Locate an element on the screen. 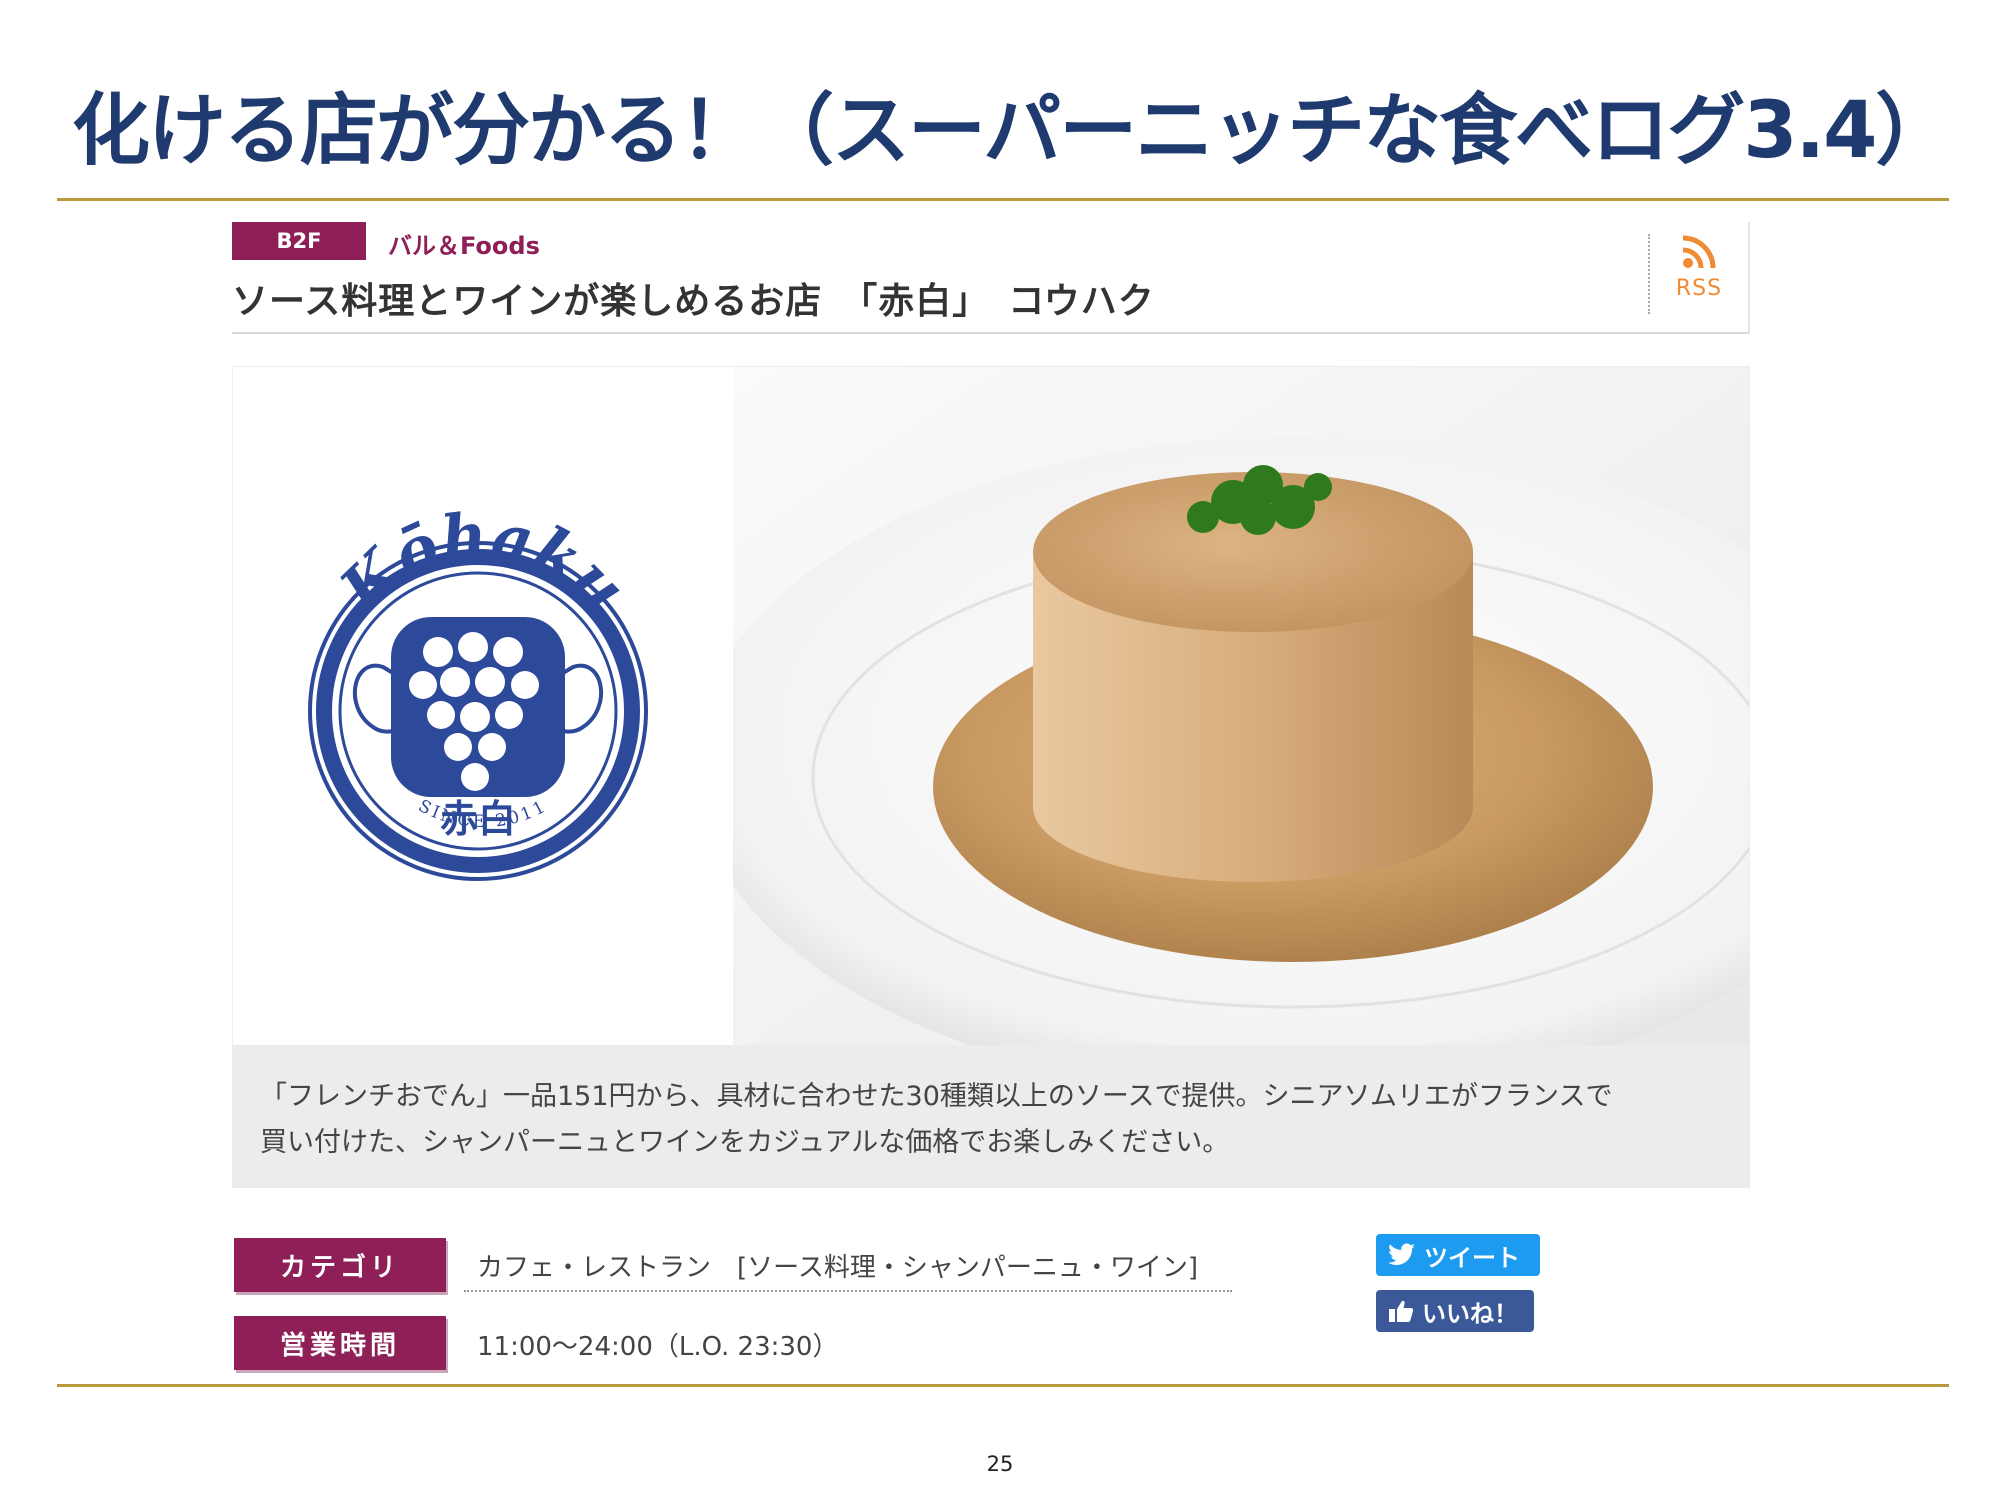 This screenshot has width=2000, height=1500. description-line: 買い付けた、シャンパーニュとワインをカジュアルな価格でお楽しみください。 is located at coordinates (745, 1142).